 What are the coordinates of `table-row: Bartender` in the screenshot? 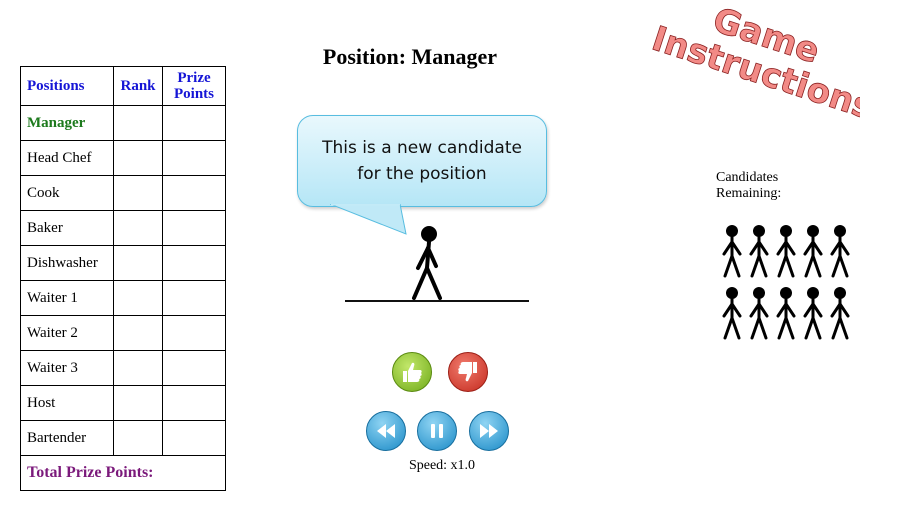 It's located at (123, 438).